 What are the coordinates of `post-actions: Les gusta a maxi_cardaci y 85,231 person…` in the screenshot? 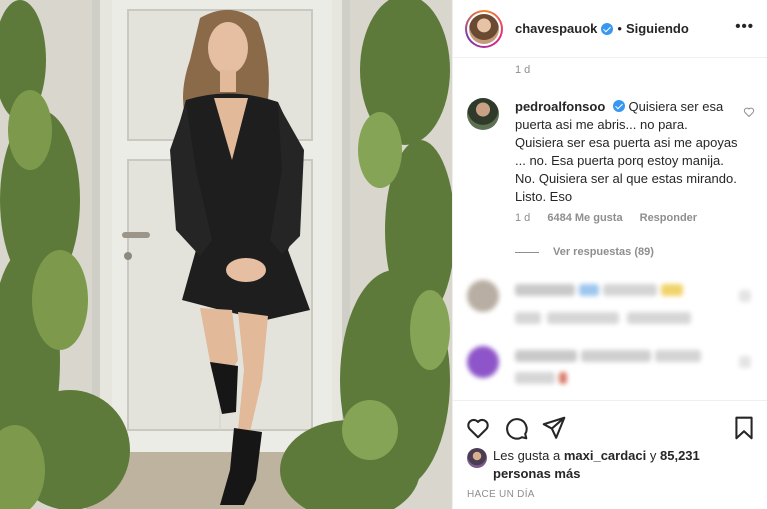 It's located at (610, 454).